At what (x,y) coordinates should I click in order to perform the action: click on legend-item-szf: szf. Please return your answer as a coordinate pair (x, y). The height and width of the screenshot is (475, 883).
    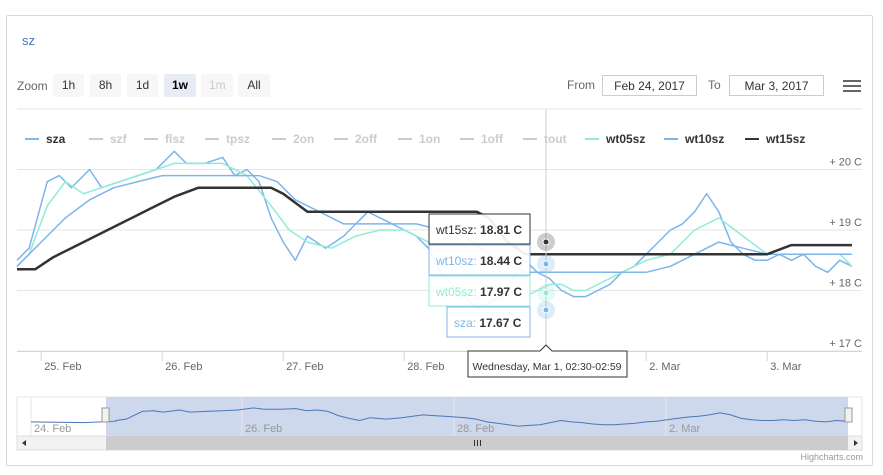
    Looking at the image, I should click on (119, 139).